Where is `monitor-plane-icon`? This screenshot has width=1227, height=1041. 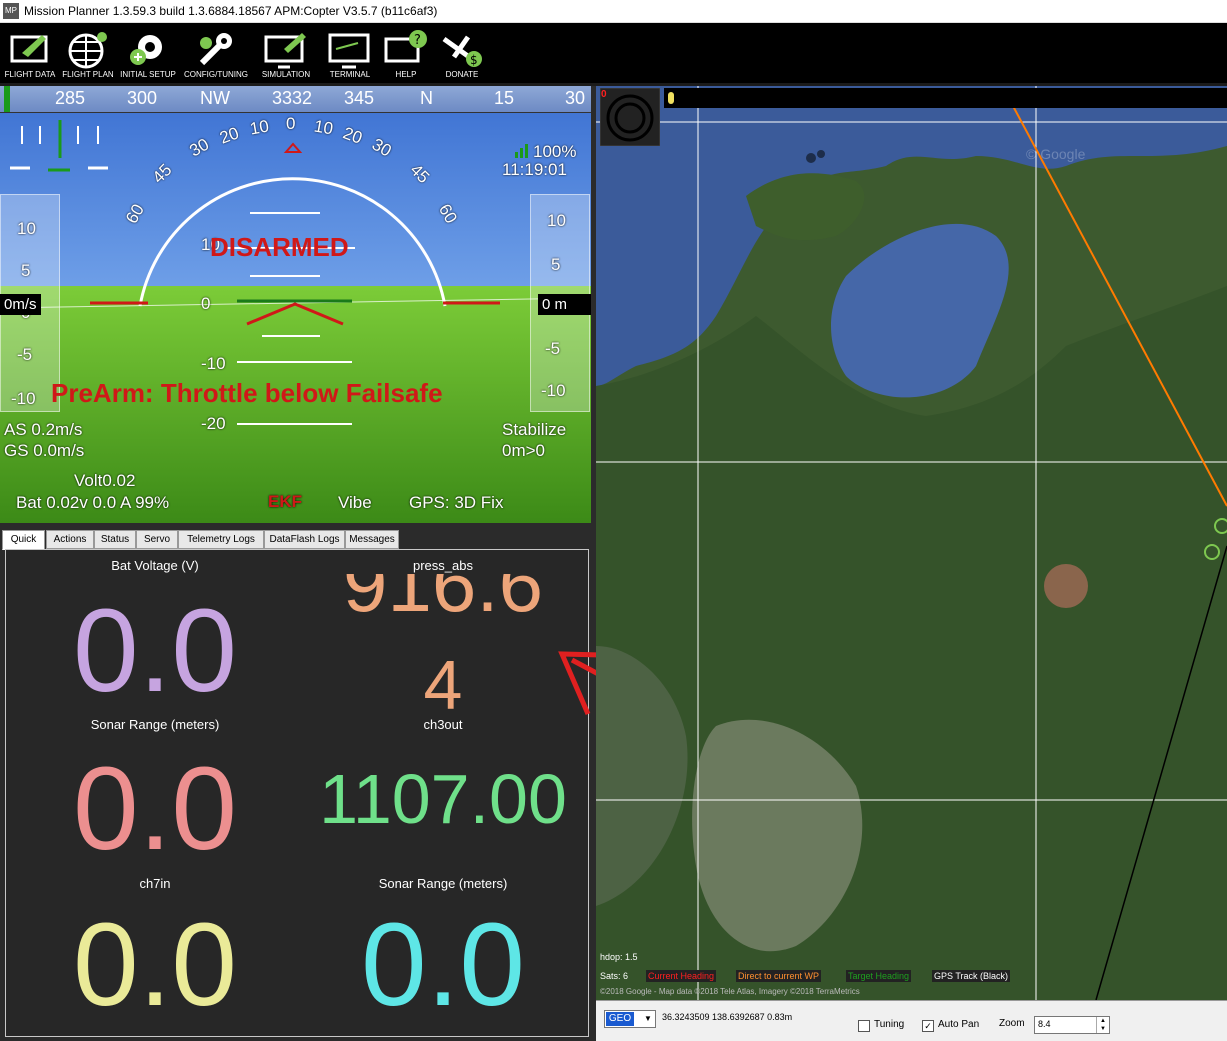
monitor-plane-icon is located at coordinates (285, 51).